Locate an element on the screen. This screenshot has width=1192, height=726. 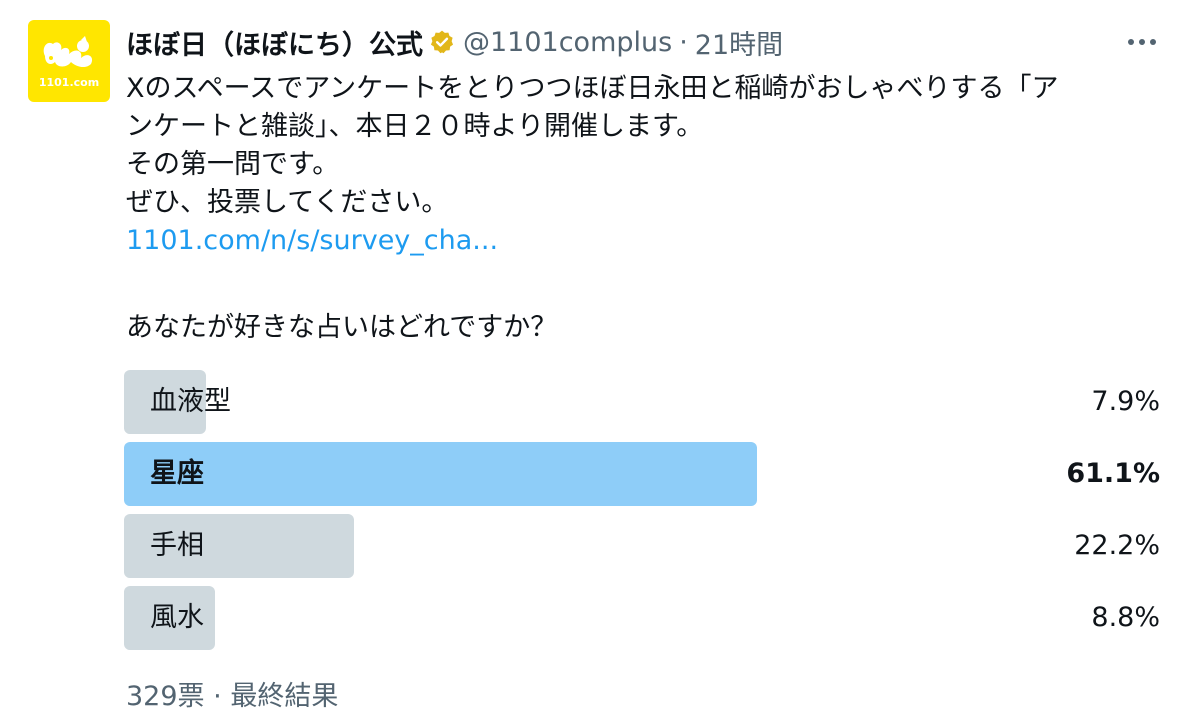
timestamp: 21時間 is located at coordinates (739, 42).